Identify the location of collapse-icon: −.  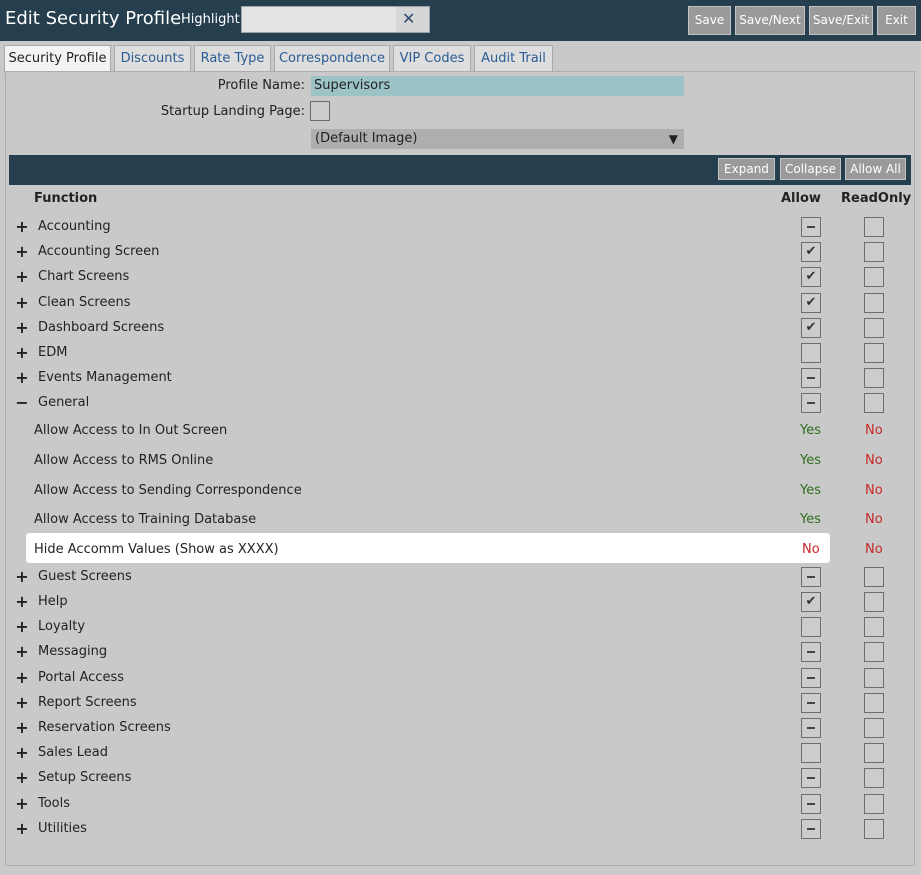
(22, 403).